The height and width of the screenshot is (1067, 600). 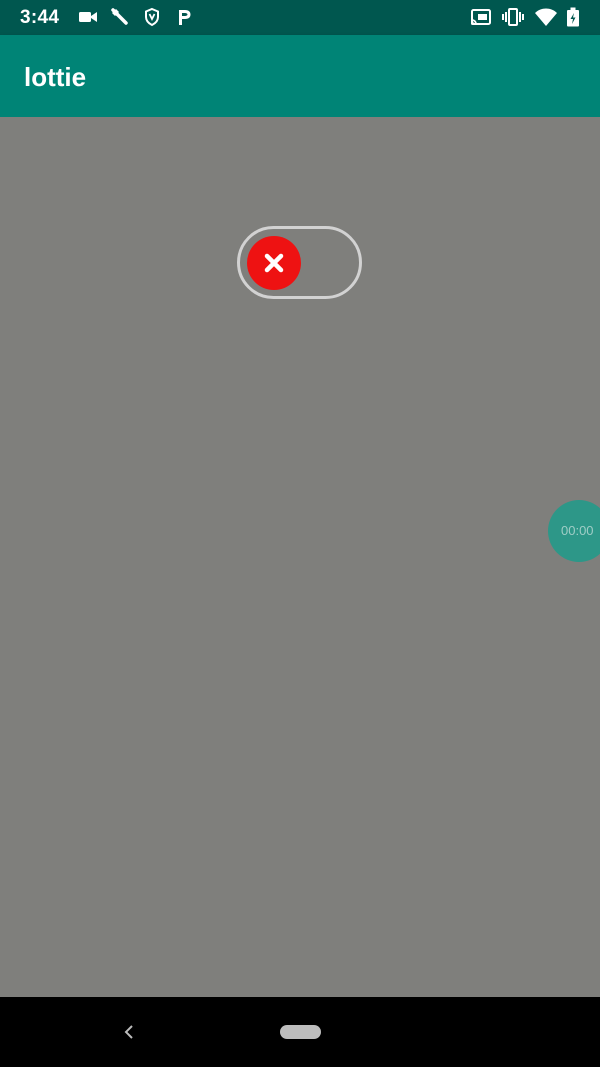 What do you see at coordinates (573, 17) in the screenshot?
I see `battery-icon` at bounding box center [573, 17].